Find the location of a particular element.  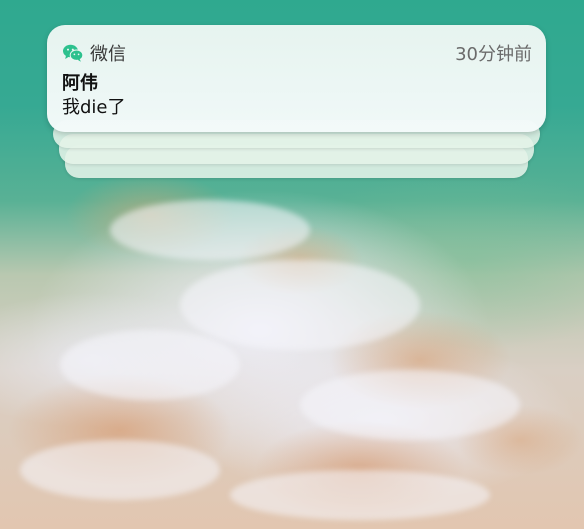

notification-time: 30分钟前 is located at coordinates (493, 54).